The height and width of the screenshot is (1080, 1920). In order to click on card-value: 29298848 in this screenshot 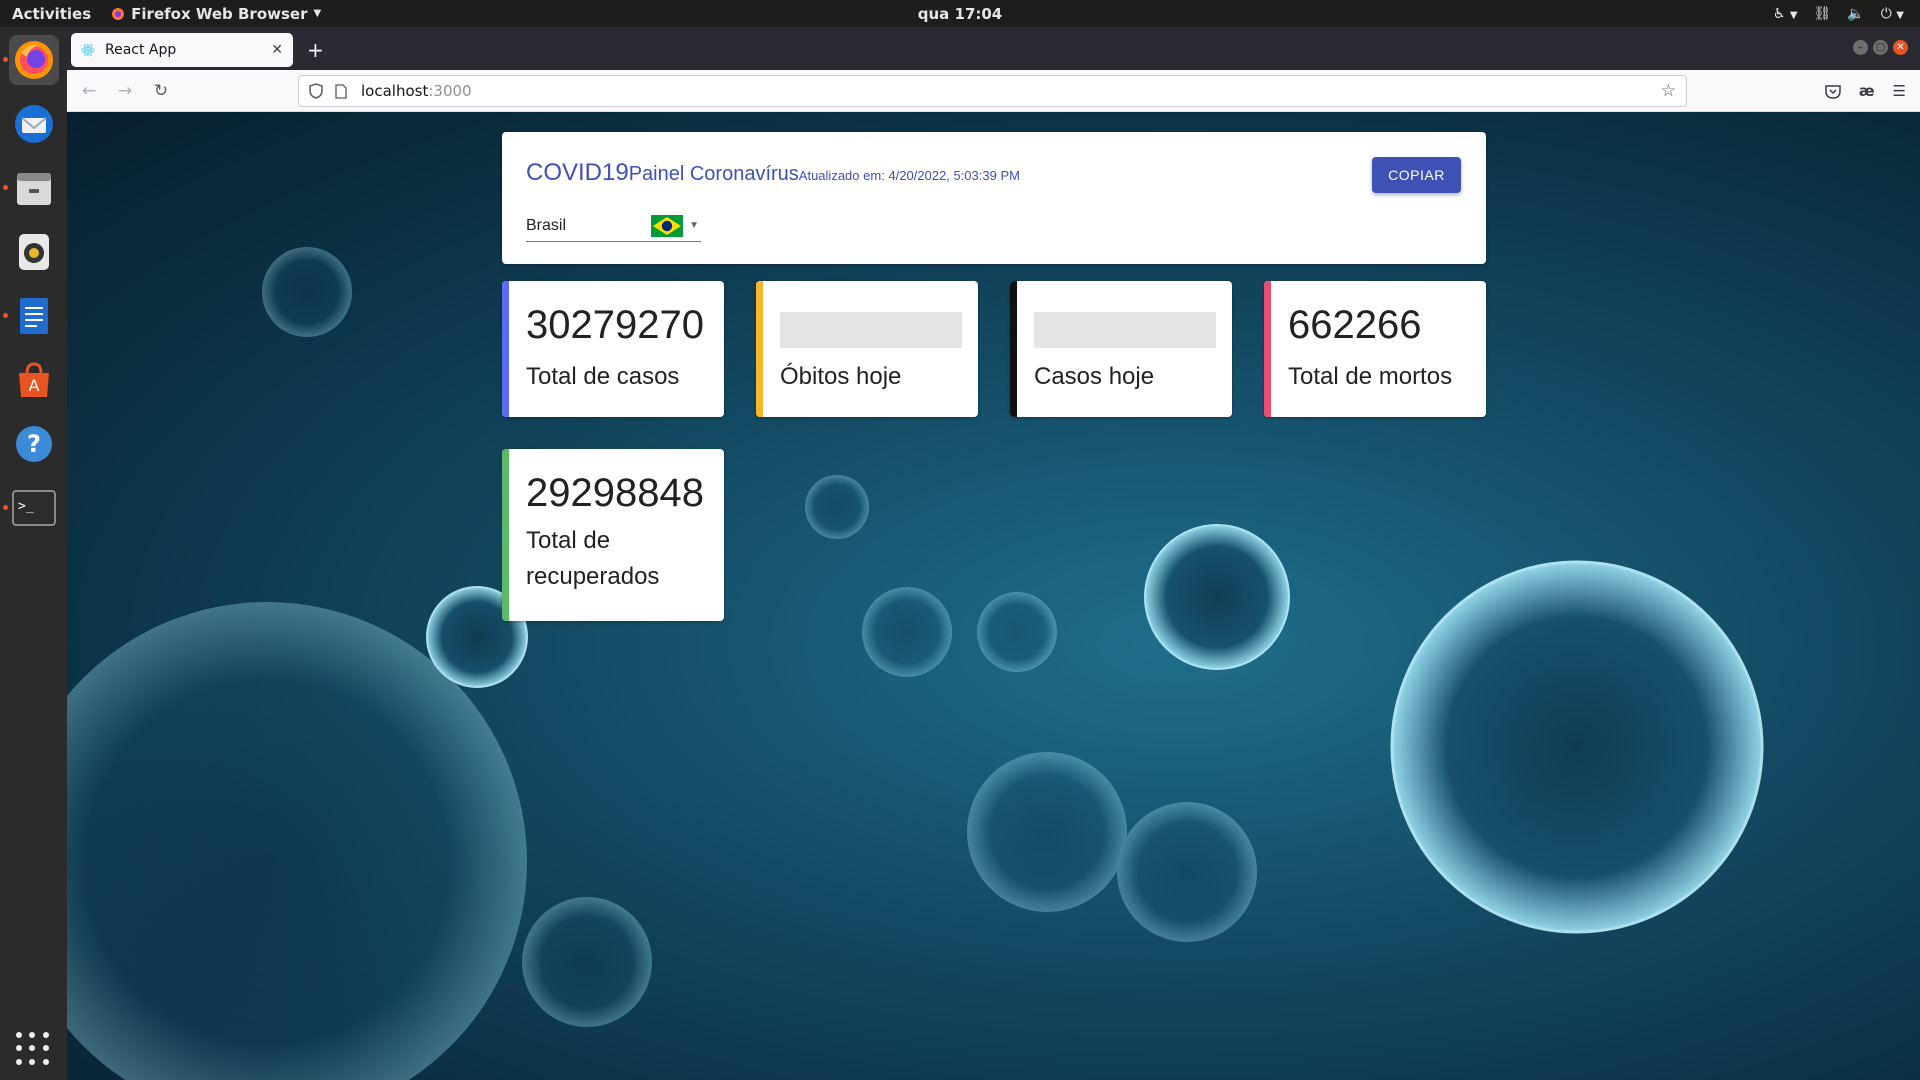, I will do `click(615, 493)`.